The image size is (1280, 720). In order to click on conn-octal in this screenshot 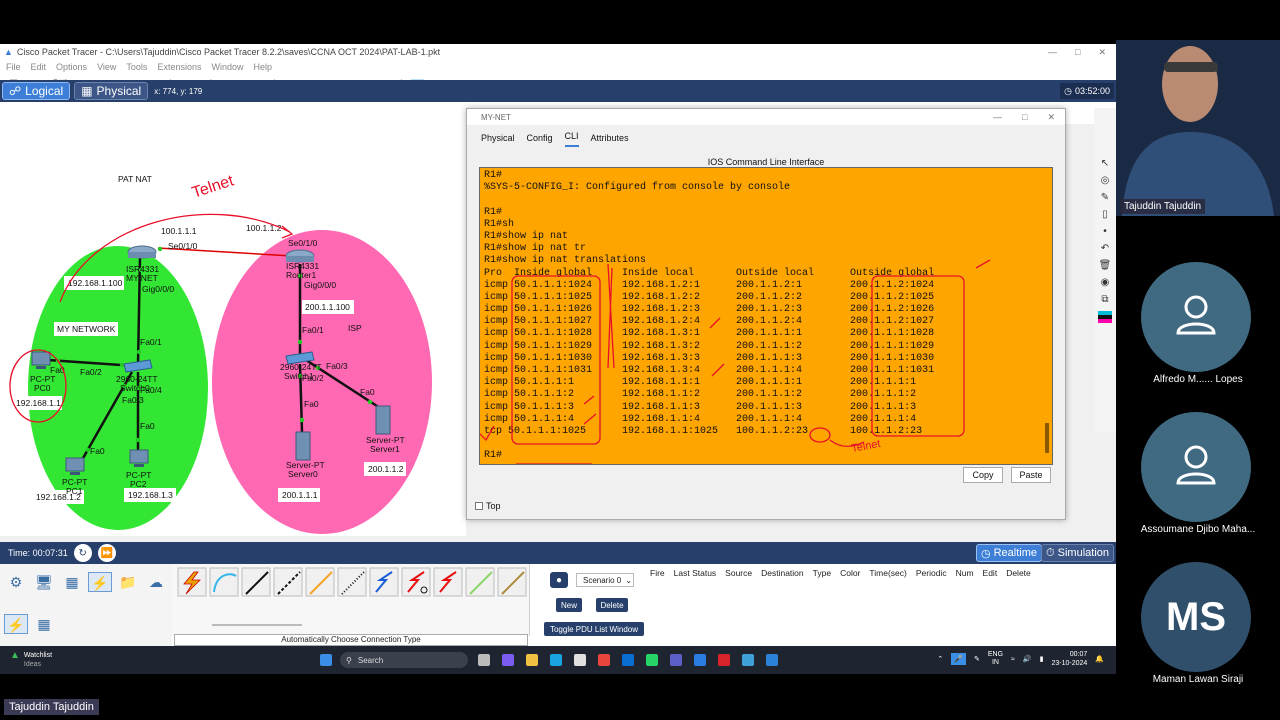, I will do `click(480, 582)`.